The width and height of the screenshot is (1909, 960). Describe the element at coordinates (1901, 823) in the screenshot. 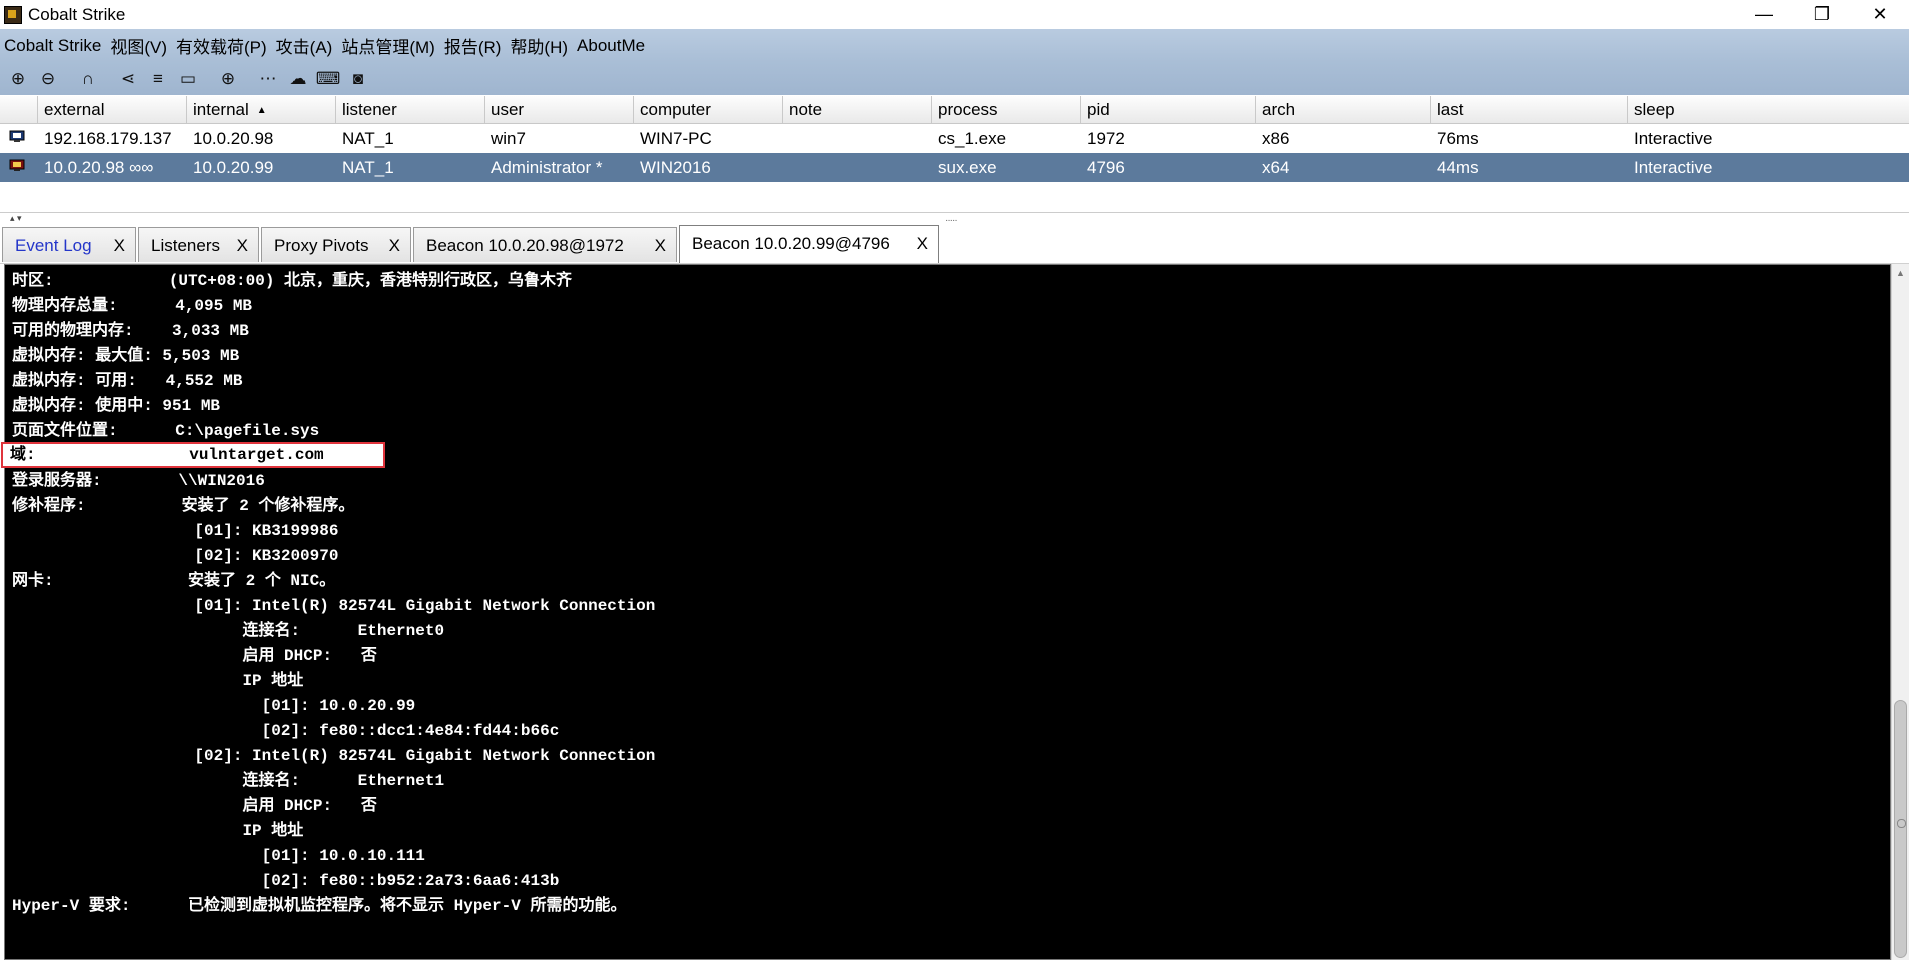

I see `thumb-grip-icon` at that location.